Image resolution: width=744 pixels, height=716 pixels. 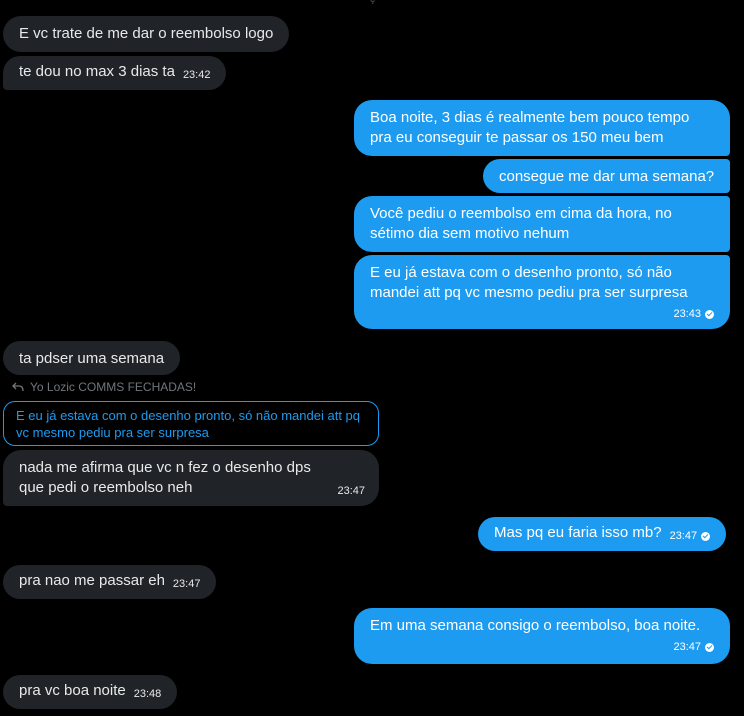 What do you see at coordinates (113, 387) in the screenshot?
I see `reply-header-text: Yo Lozic COMMS FECHADAS!` at bounding box center [113, 387].